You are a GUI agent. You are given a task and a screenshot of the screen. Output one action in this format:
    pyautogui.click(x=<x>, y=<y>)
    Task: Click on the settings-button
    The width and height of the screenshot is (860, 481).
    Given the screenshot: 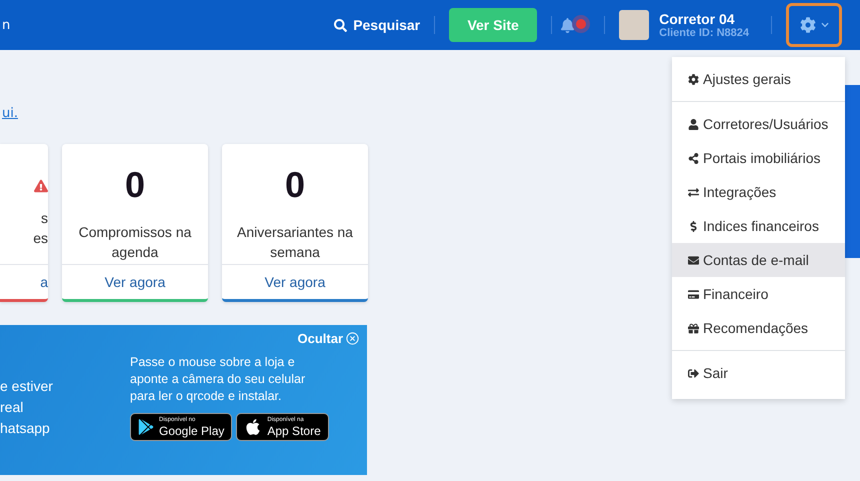 What is the action you would take?
    pyautogui.click(x=814, y=25)
    